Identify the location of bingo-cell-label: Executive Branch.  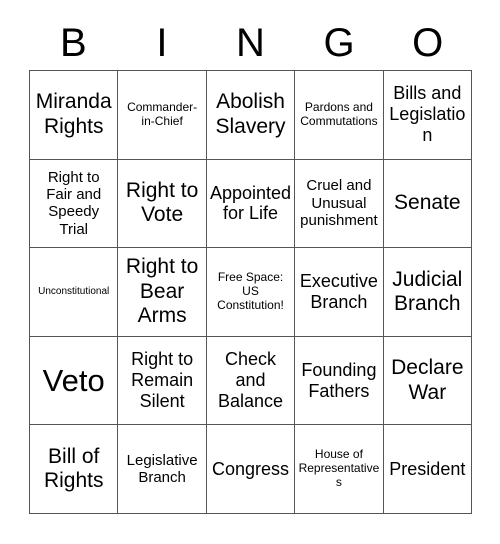
(338, 291).